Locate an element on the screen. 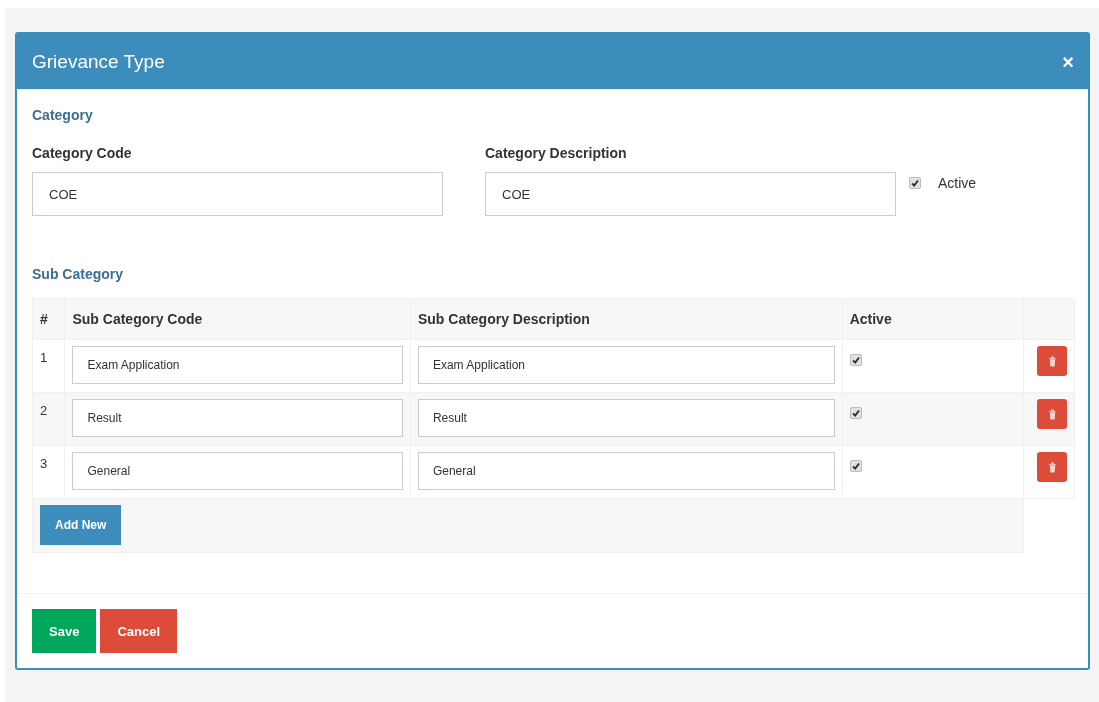 The height and width of the screenshot is (702, 1099). add-new-button: Add New is located at coordinates (81, 525).